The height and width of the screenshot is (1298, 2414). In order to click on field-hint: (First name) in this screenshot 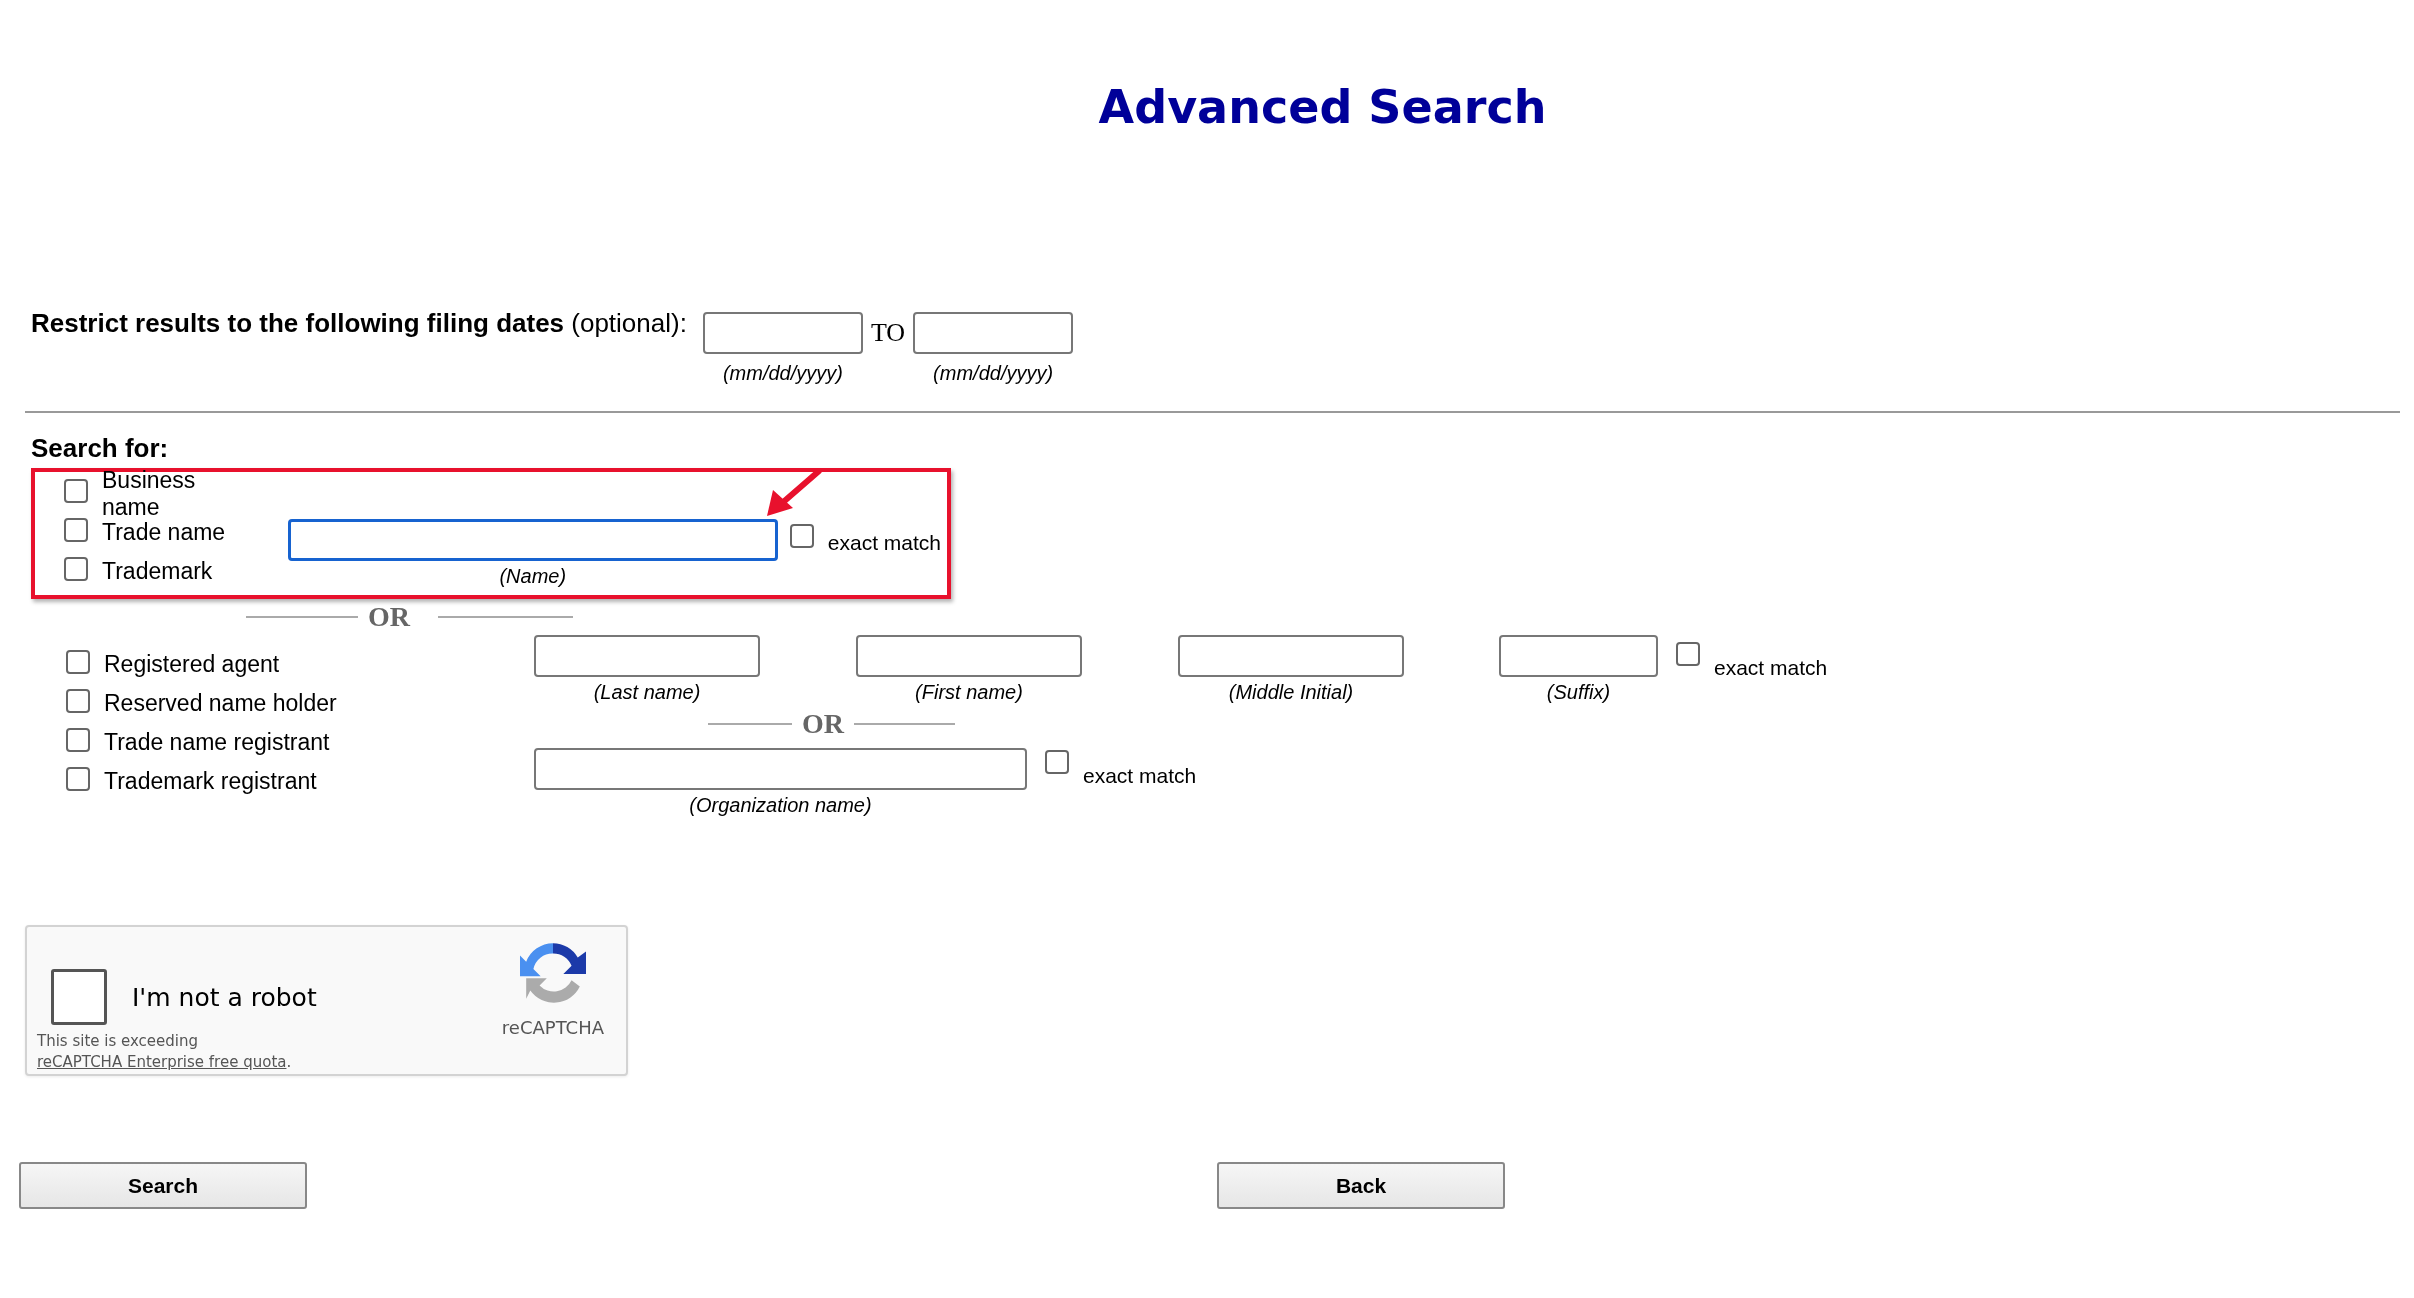, I will do `click(969, 692)`.